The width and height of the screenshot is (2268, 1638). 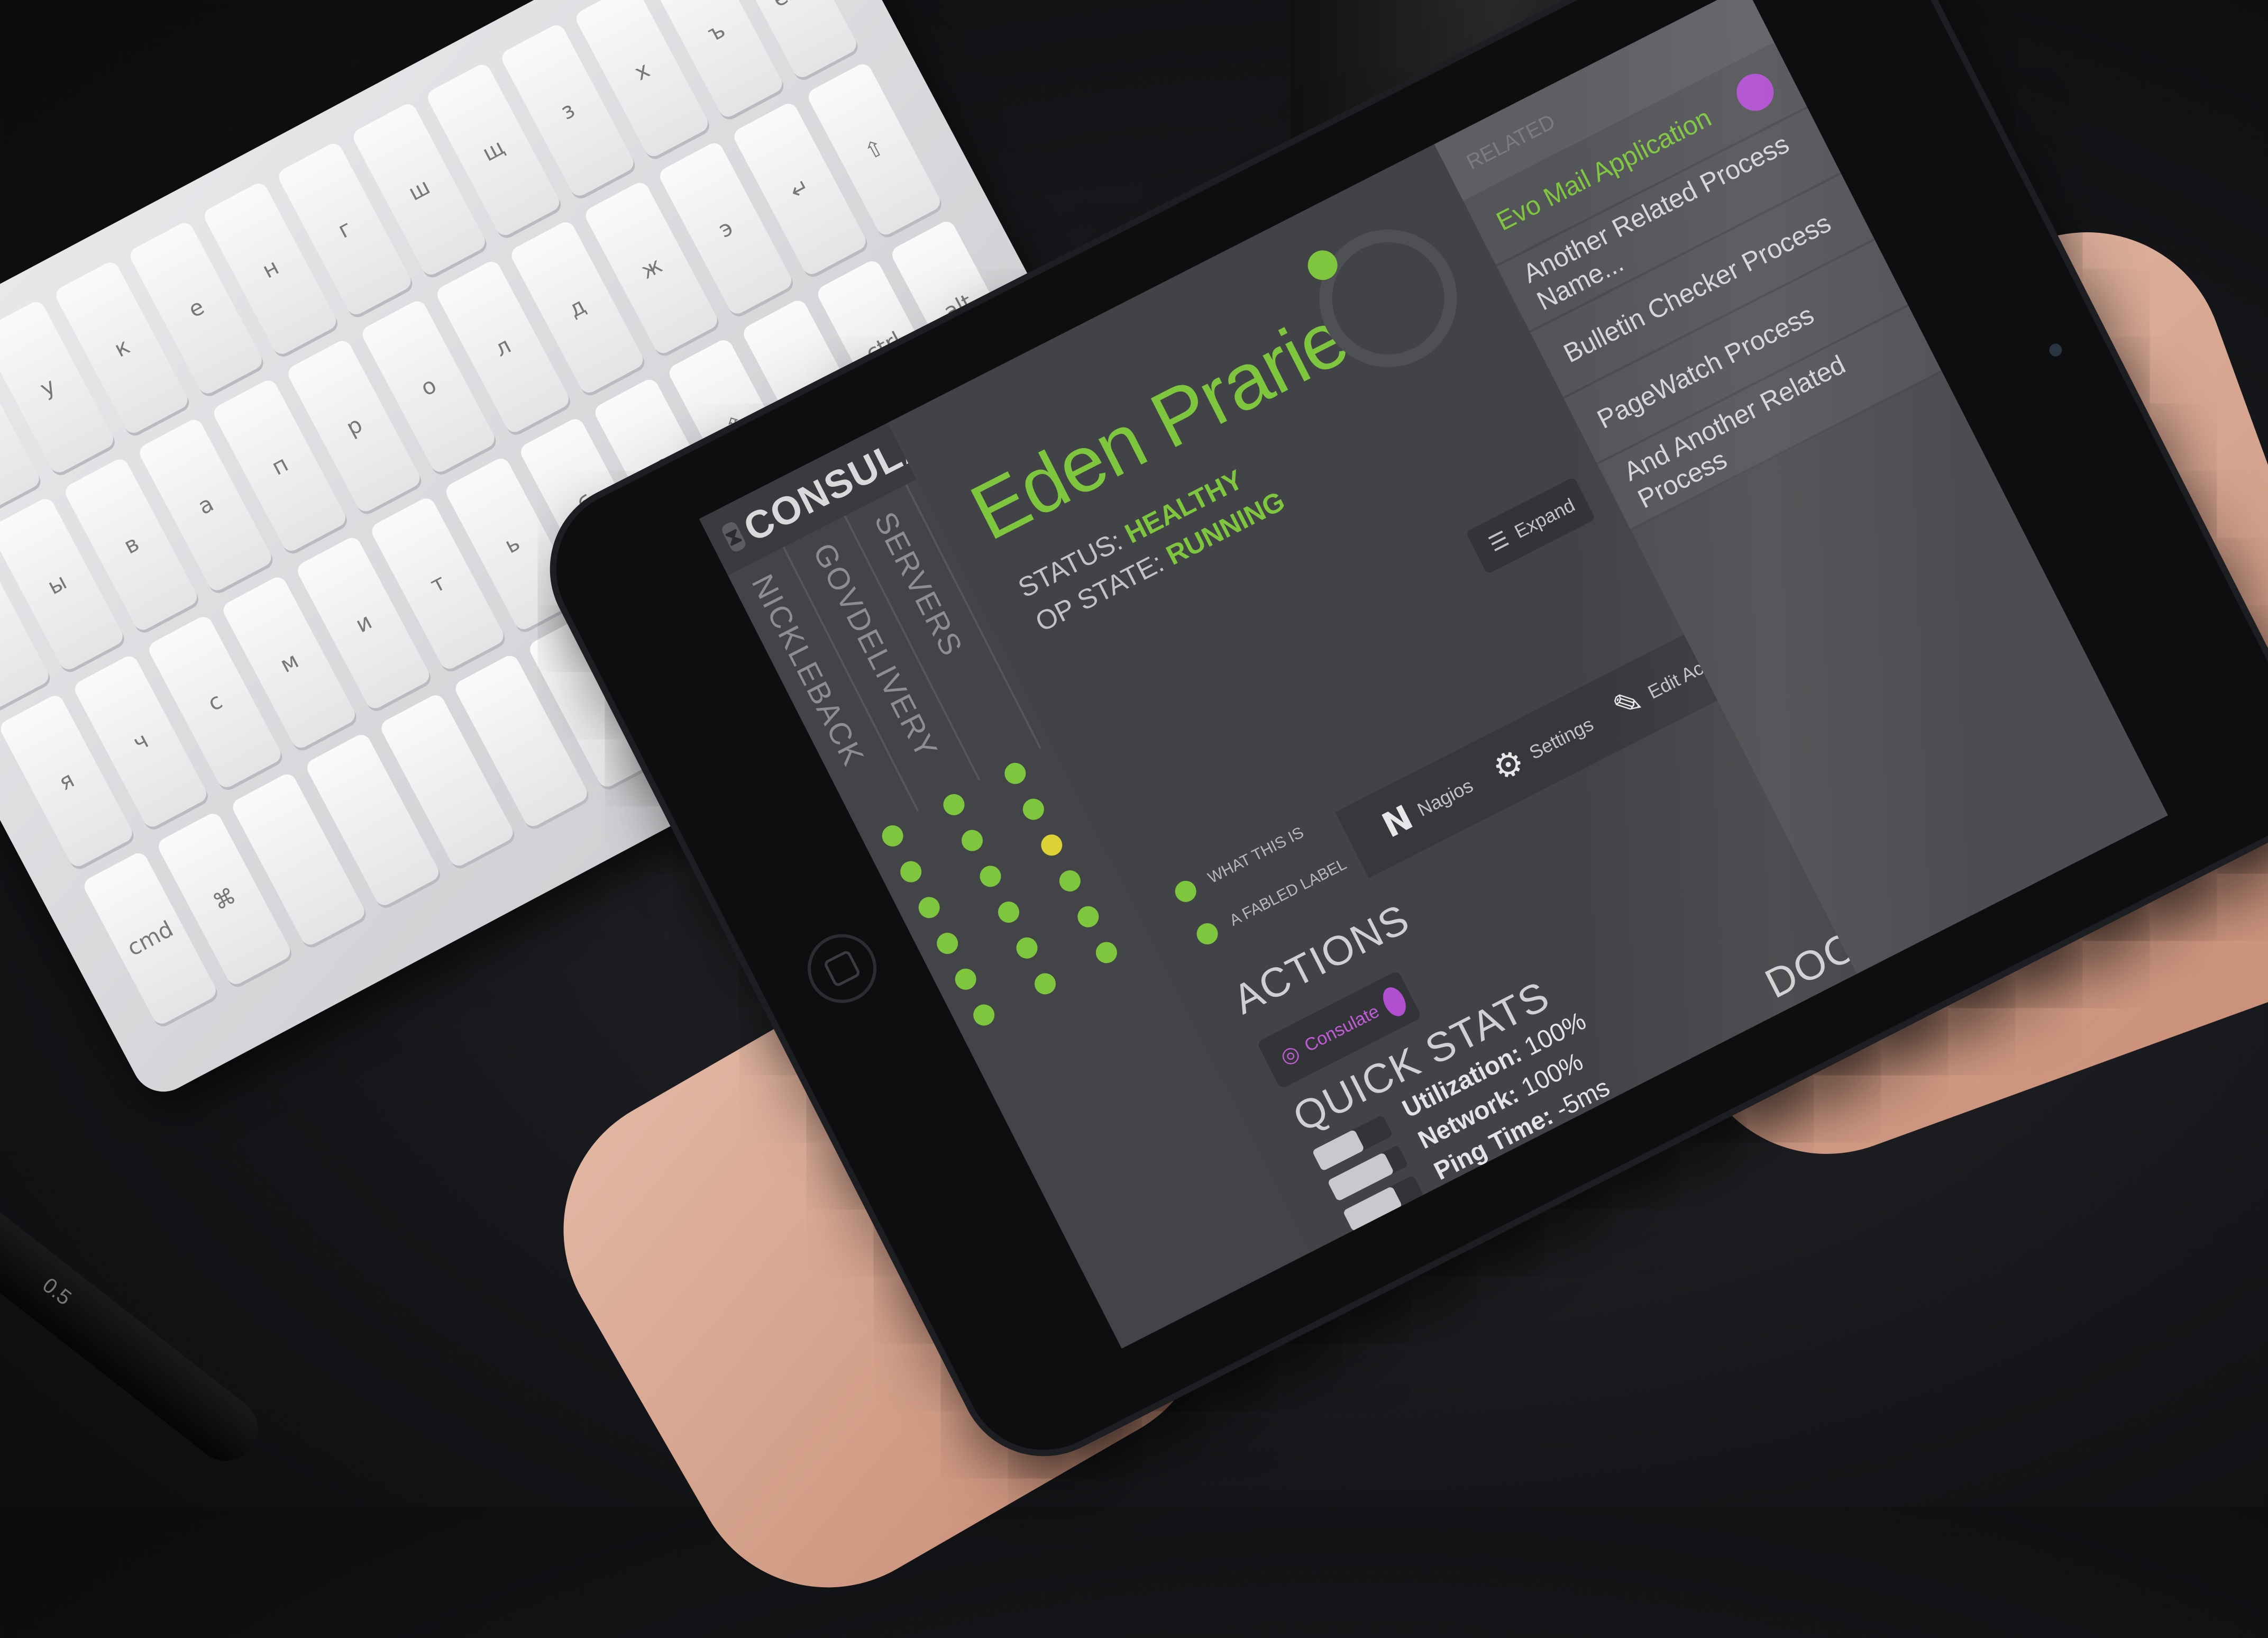 What do you see at coordinates (1561, 738) in the screenshot?
I see `action-label: Settings` at bounding box center [1561, 738].